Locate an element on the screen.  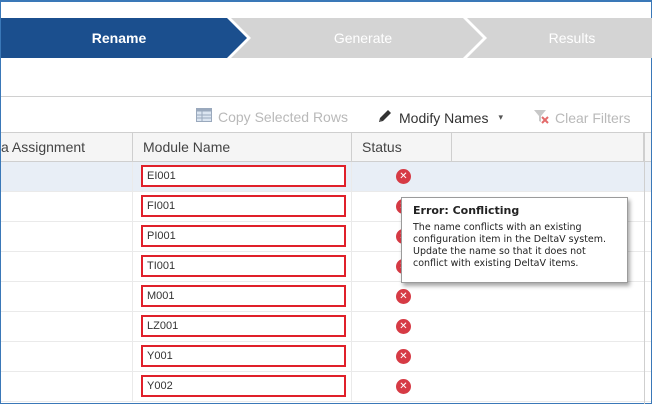
grid-header: a Assignment Module Name Status is located at coordinates (326, 147).